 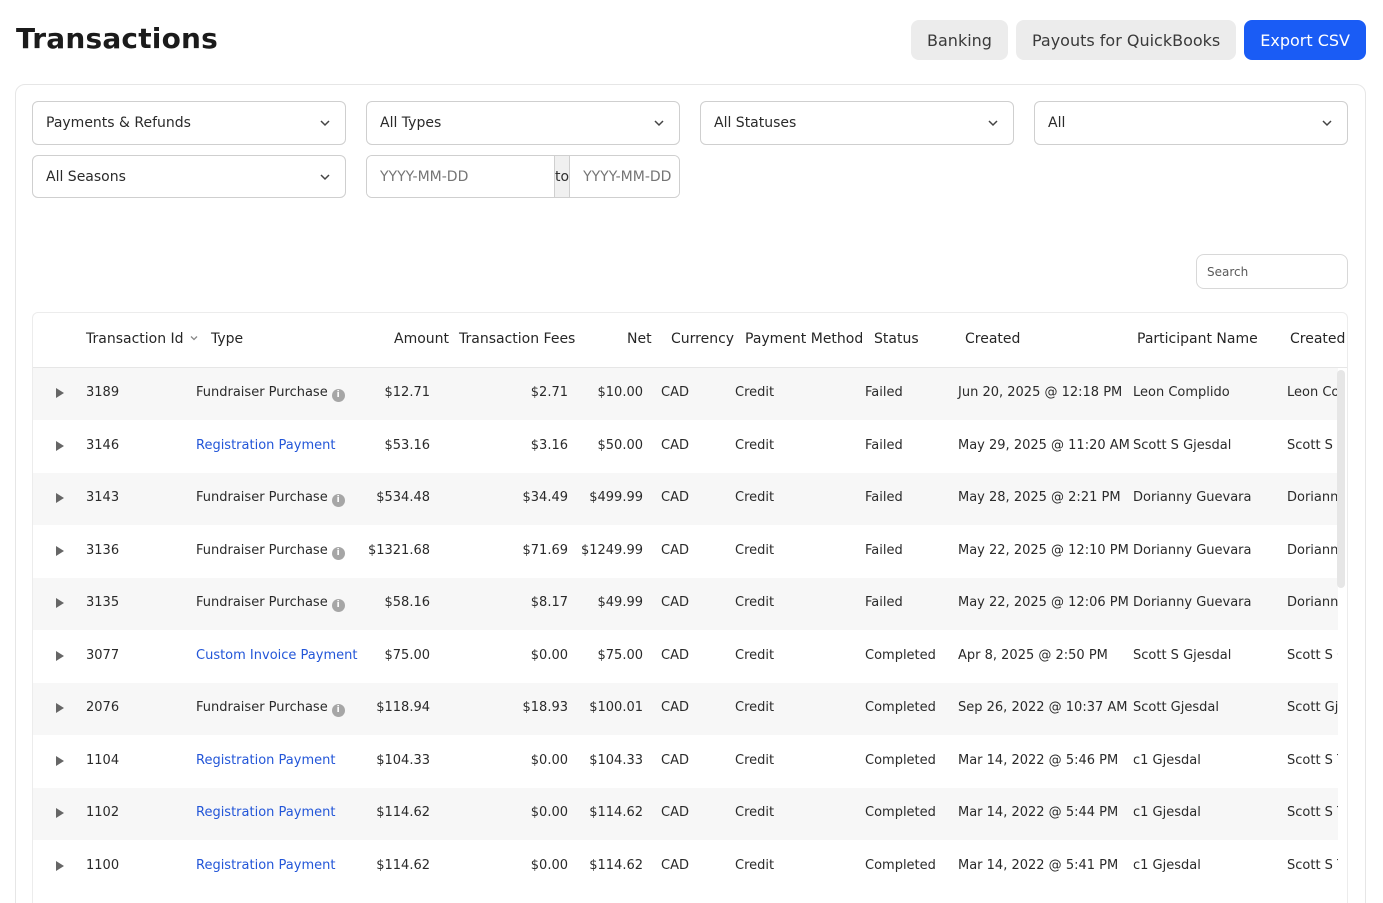 I want to click on cell-amount: $75.00, so click(x=407, y=655).